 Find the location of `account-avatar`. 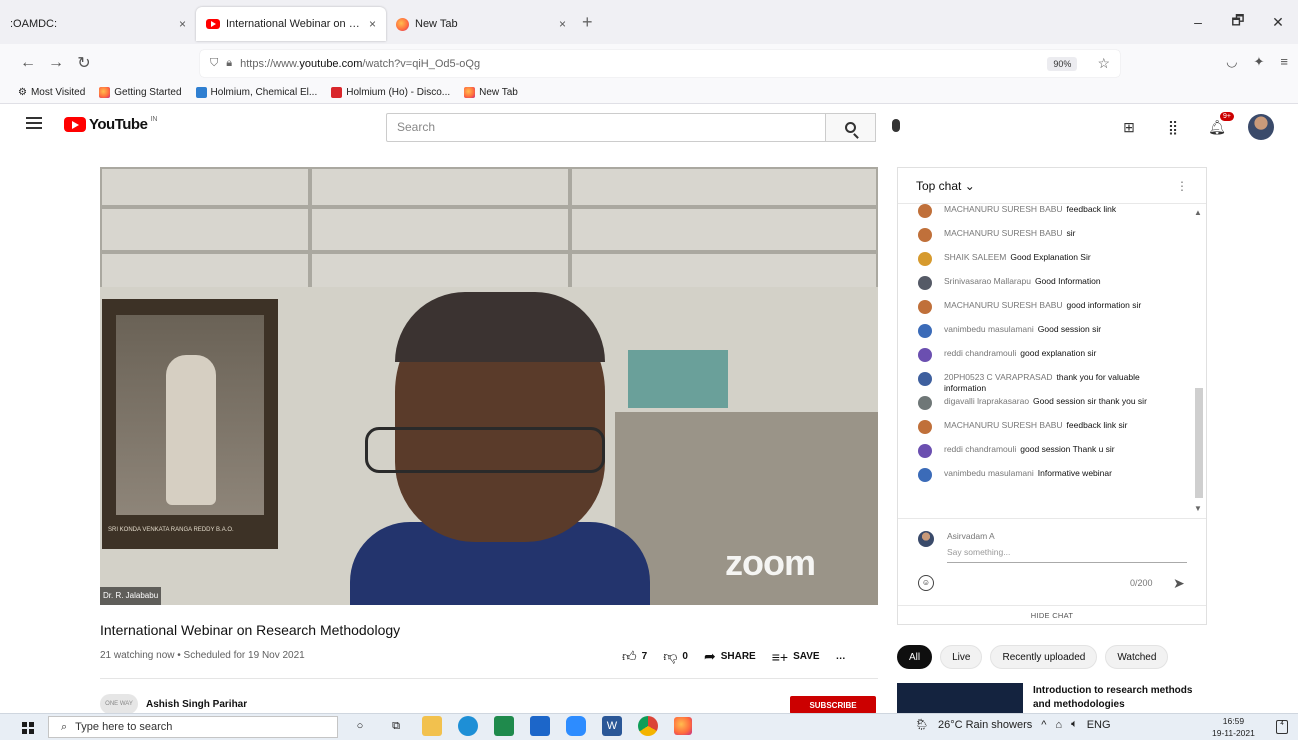

account-avatar is located at coordinates (1261, 127).